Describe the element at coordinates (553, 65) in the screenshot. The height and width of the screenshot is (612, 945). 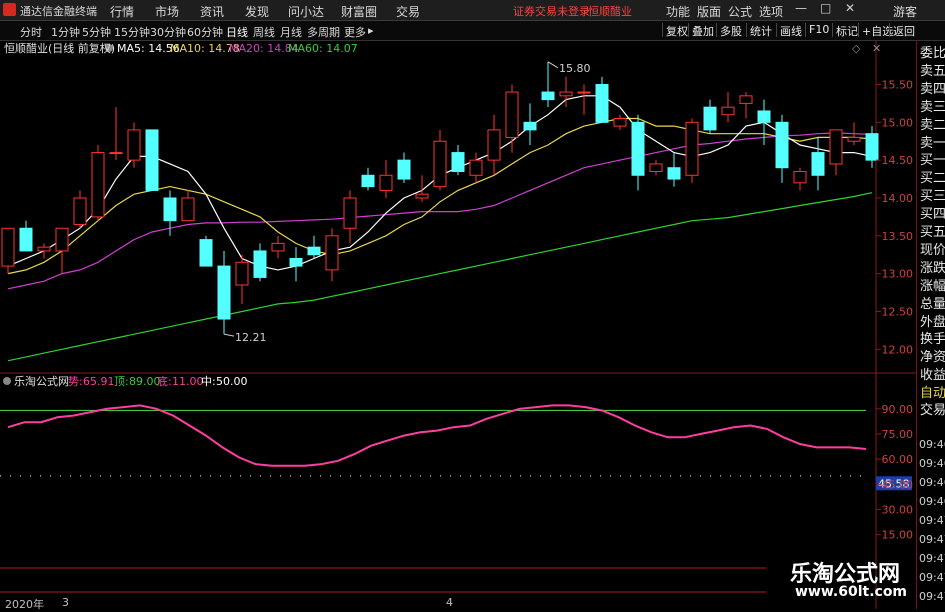
I see `high-marker` at that location.